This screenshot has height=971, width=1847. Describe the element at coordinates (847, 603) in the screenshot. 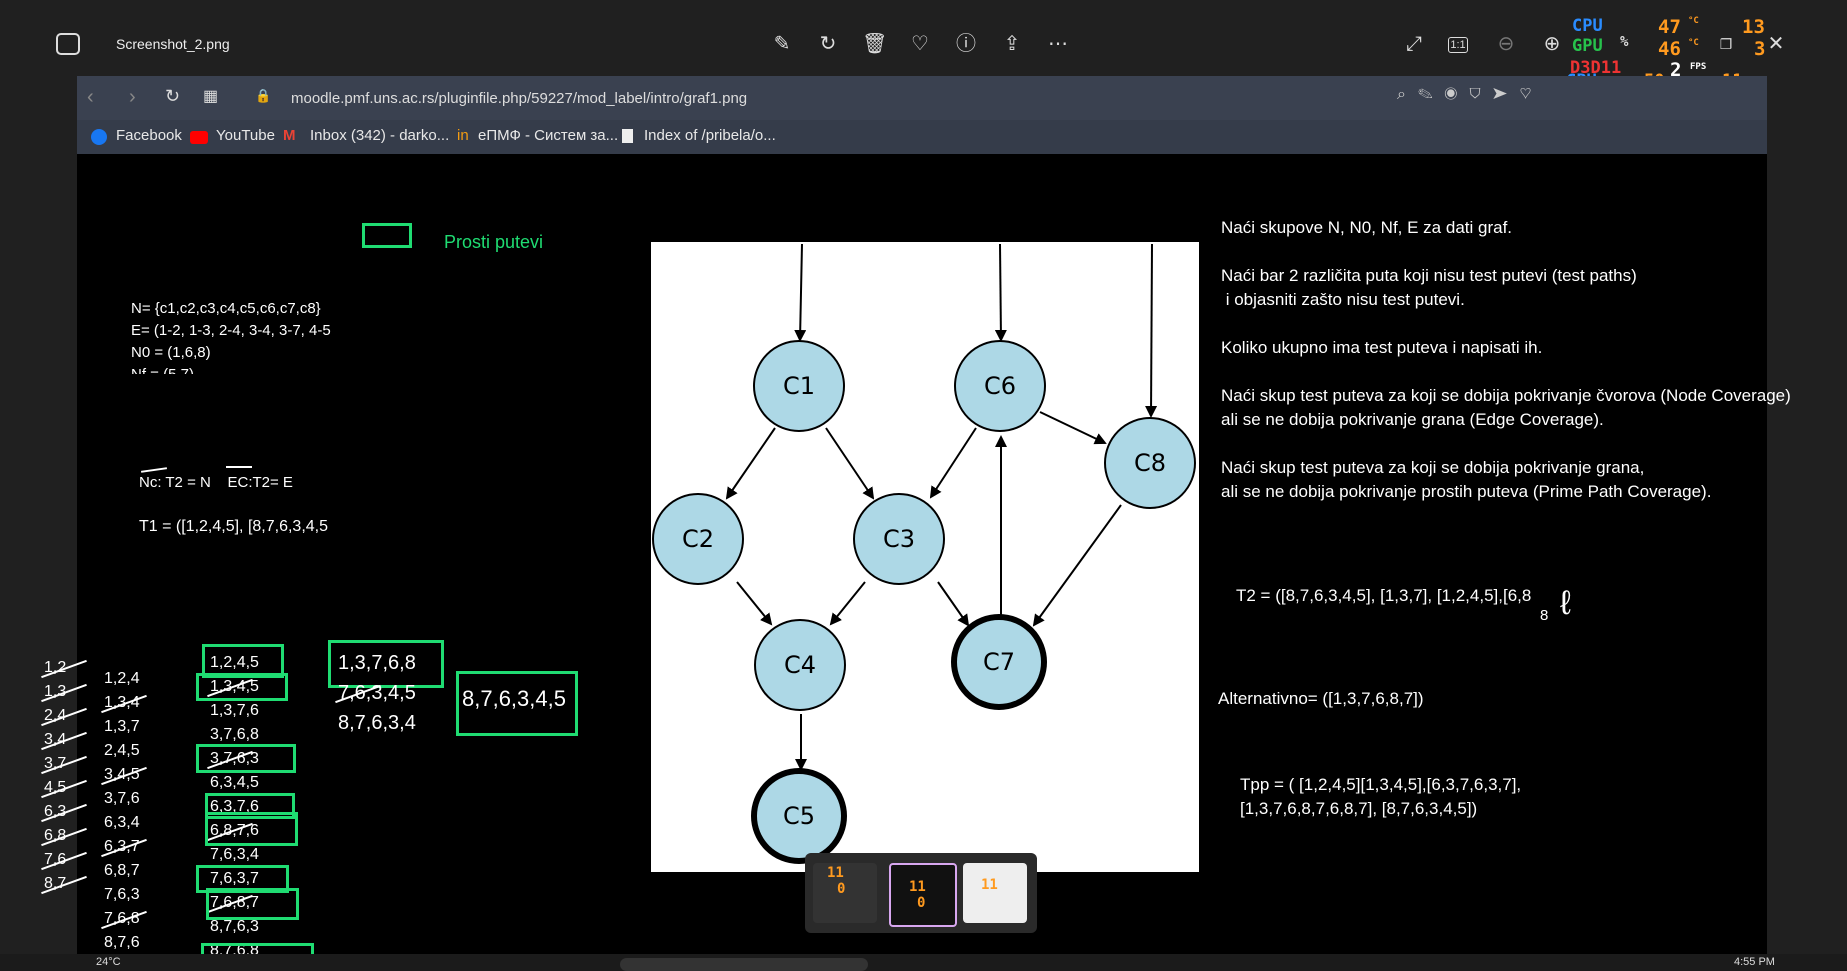

I see `edge-c3-c4` at that location.